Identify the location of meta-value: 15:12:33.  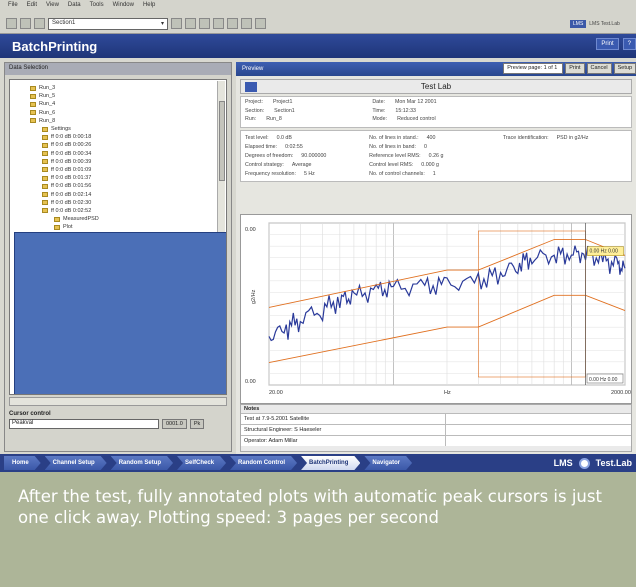
(405, 110).